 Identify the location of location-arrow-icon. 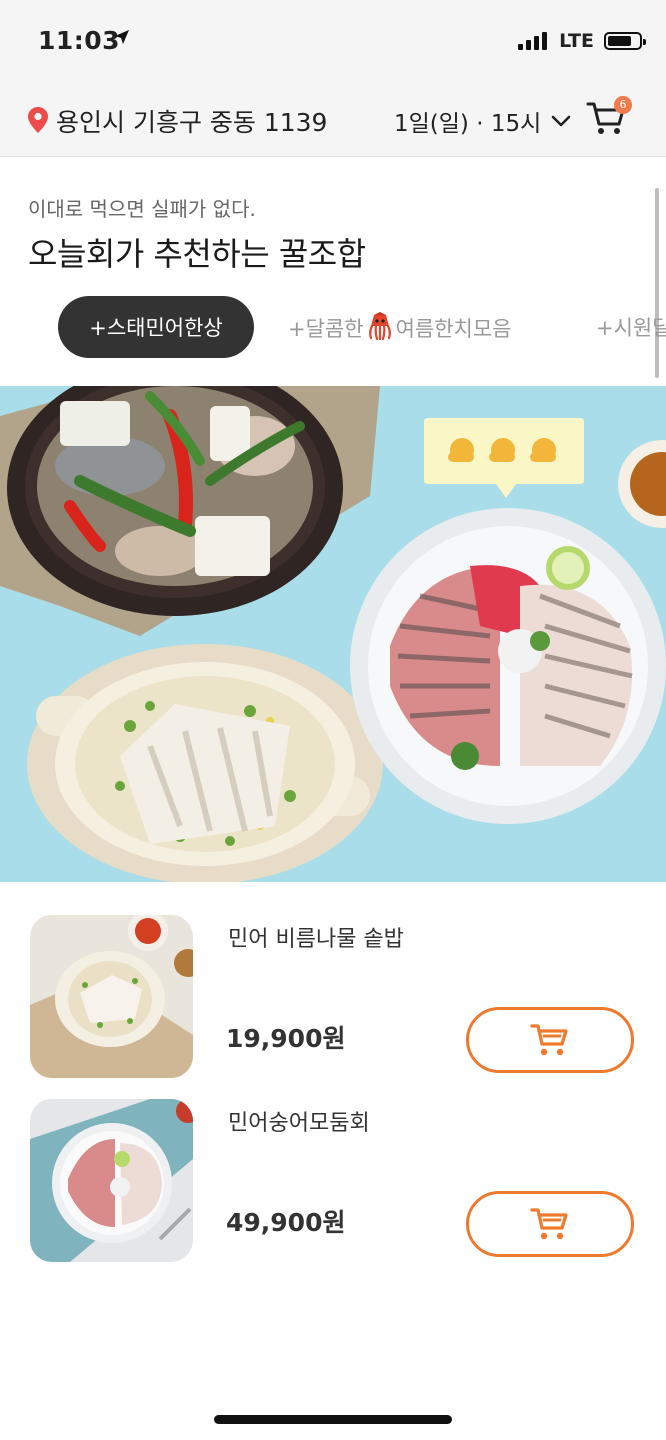
(122, 37).